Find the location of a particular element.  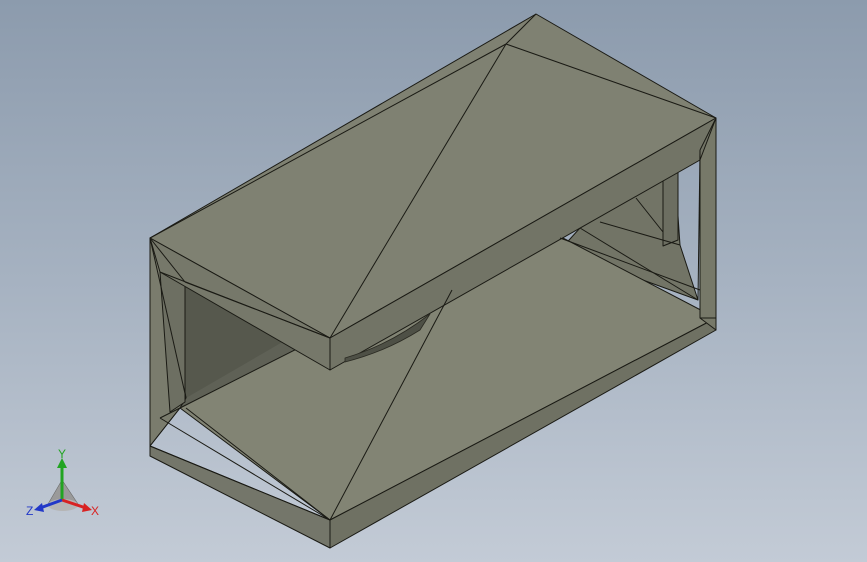

x-axis-label: X is located at coordinates (95, 511).